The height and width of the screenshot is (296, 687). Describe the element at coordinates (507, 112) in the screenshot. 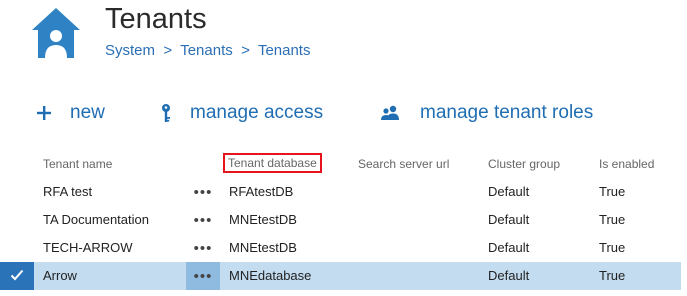

I see `manage-tenant-roles-label: manage tenant roles` at that location.